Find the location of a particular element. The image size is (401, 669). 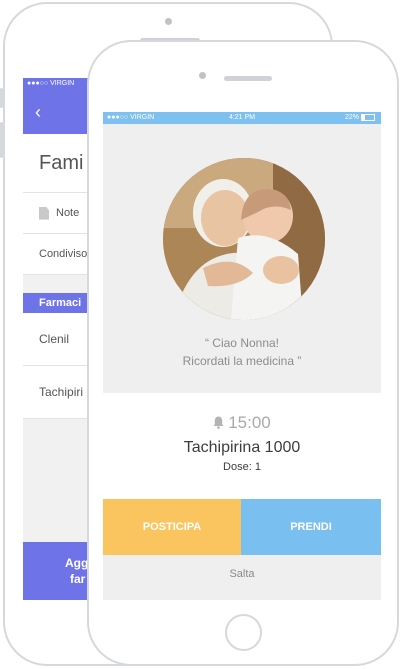

status-bar: ●●●○○ VIRGIN 4:21 PM 22% is located at coordinates (242, 118).